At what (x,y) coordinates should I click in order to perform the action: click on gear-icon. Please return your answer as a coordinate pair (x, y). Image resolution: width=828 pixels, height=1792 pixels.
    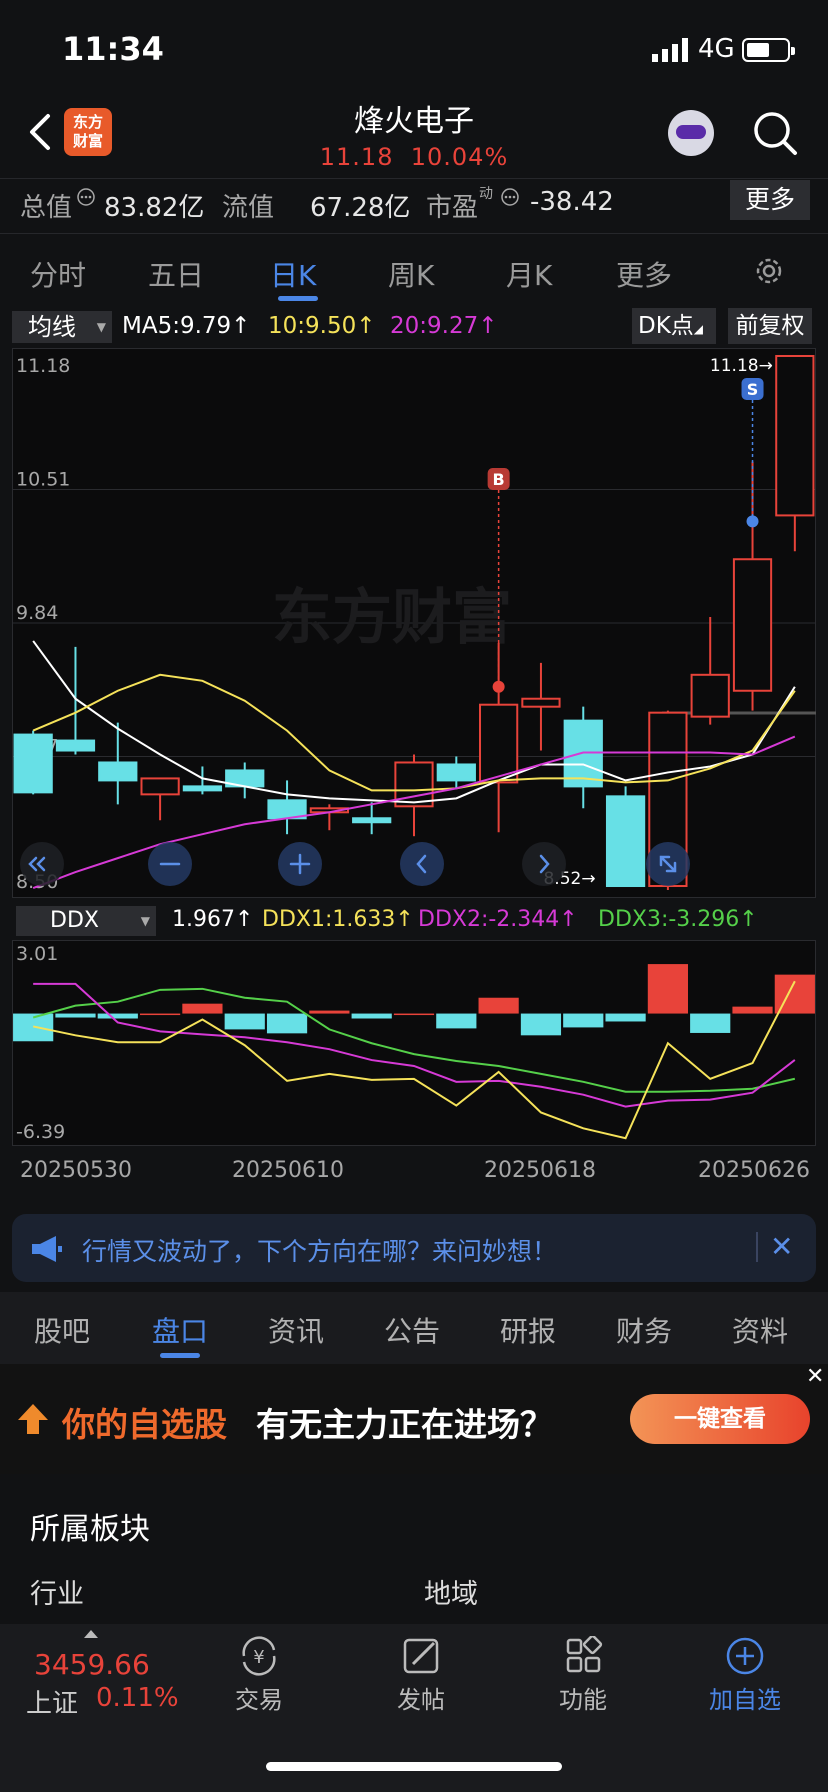
    Looking at the image, I should click on (769, 271).